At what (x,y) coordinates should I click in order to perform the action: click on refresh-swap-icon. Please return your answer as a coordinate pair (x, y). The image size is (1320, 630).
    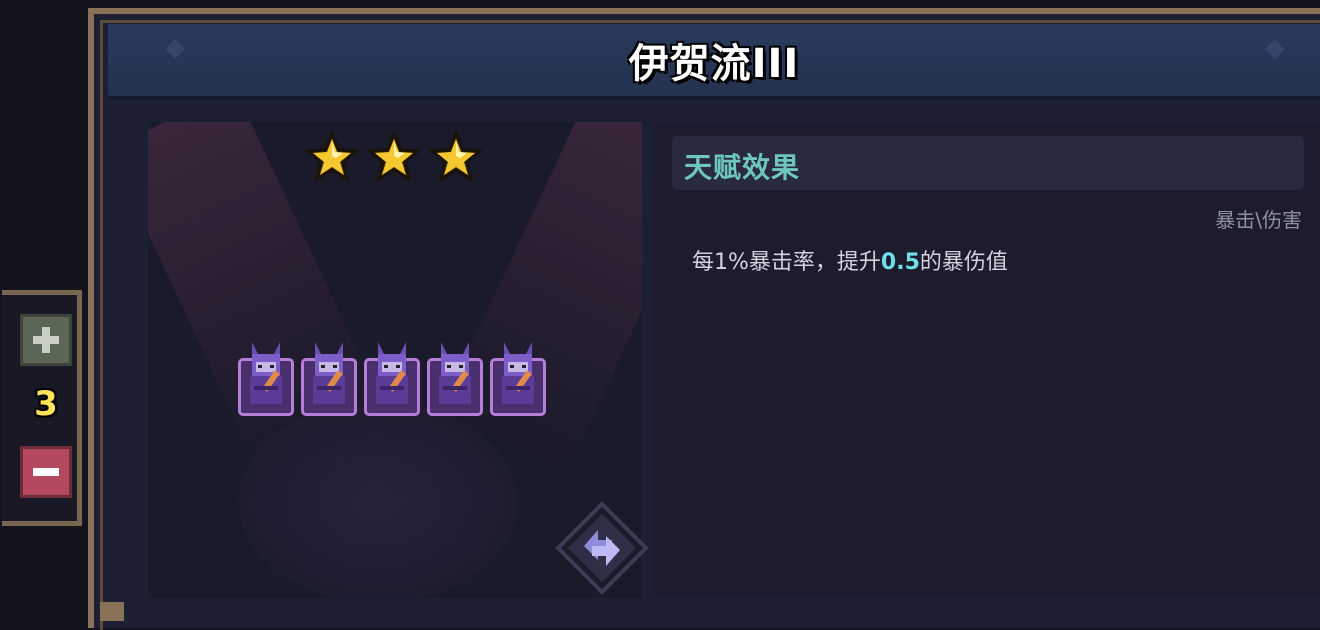
    Looking at the image, I should click on (602, 548).